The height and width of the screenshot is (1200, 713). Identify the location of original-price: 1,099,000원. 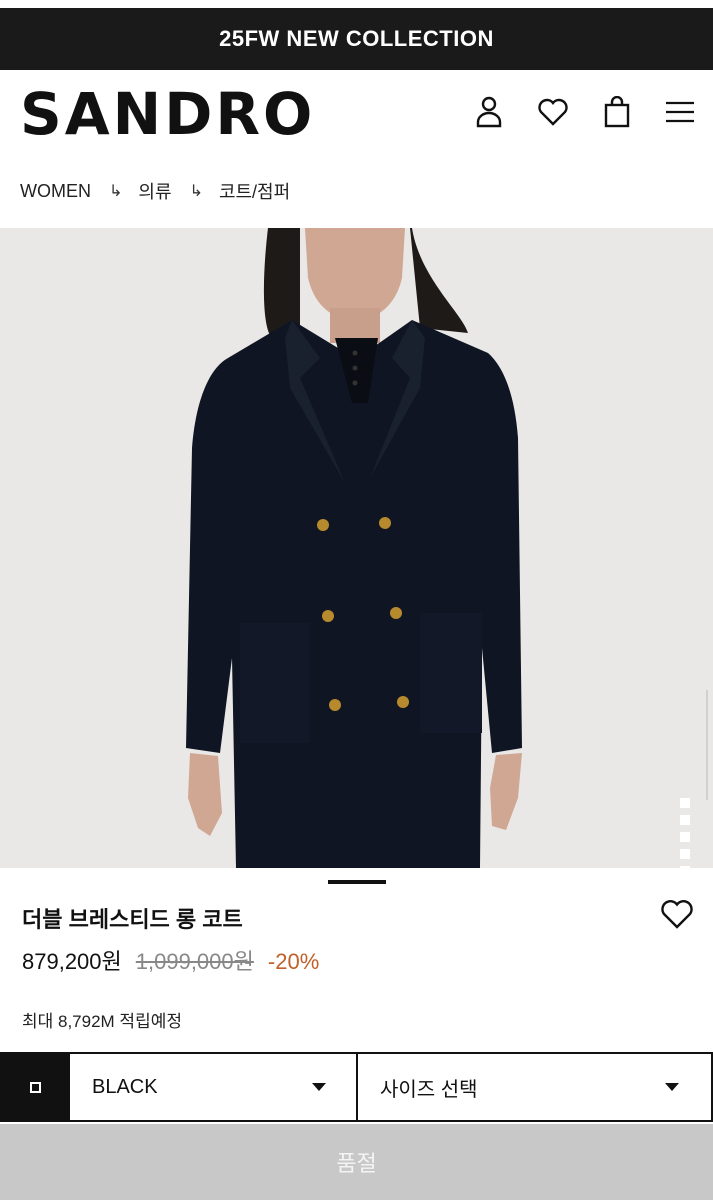
(194, 961).